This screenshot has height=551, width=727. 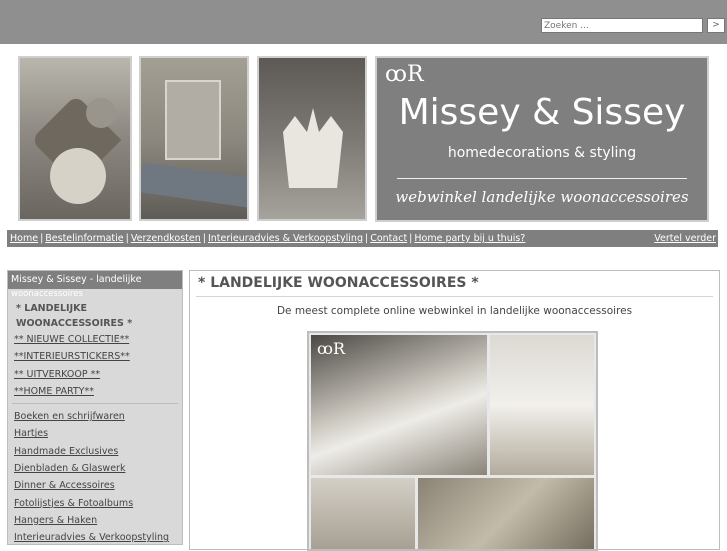 What do you see at coordinates (404, 74) in the screenshot?
I see `logo-mark-icon: ꝏR` at bounding box center [404, 74].